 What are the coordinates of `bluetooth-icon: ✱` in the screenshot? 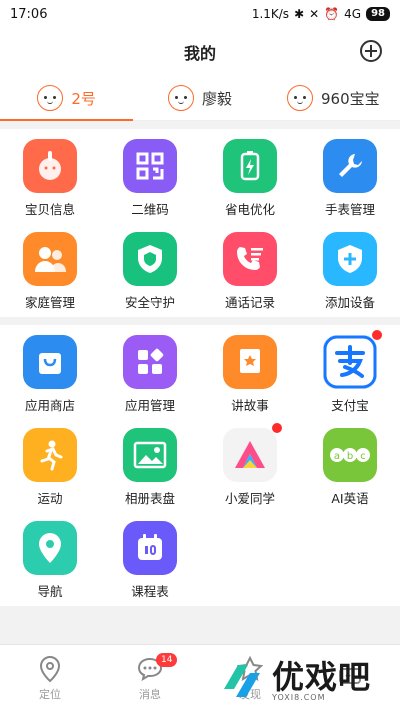 It's located at (299, 14).